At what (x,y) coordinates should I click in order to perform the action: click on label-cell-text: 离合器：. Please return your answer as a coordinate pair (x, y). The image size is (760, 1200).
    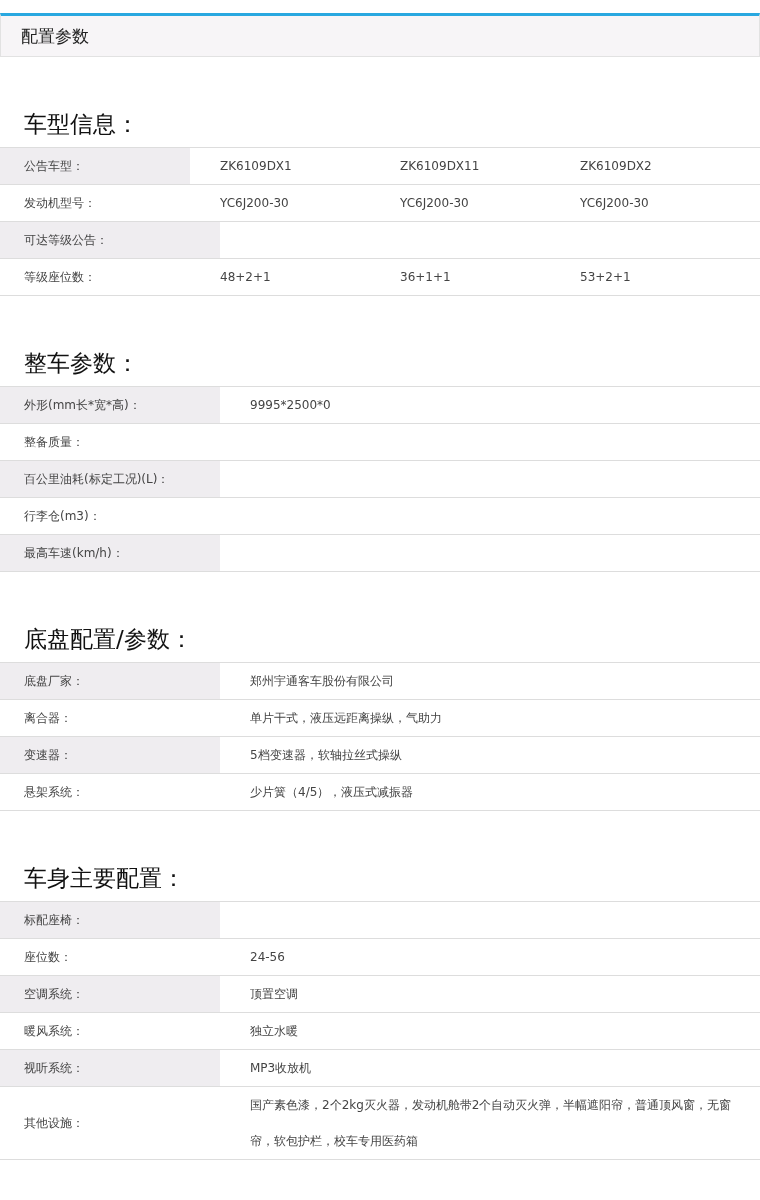
    Looking at the image, I should click on (48, 718).